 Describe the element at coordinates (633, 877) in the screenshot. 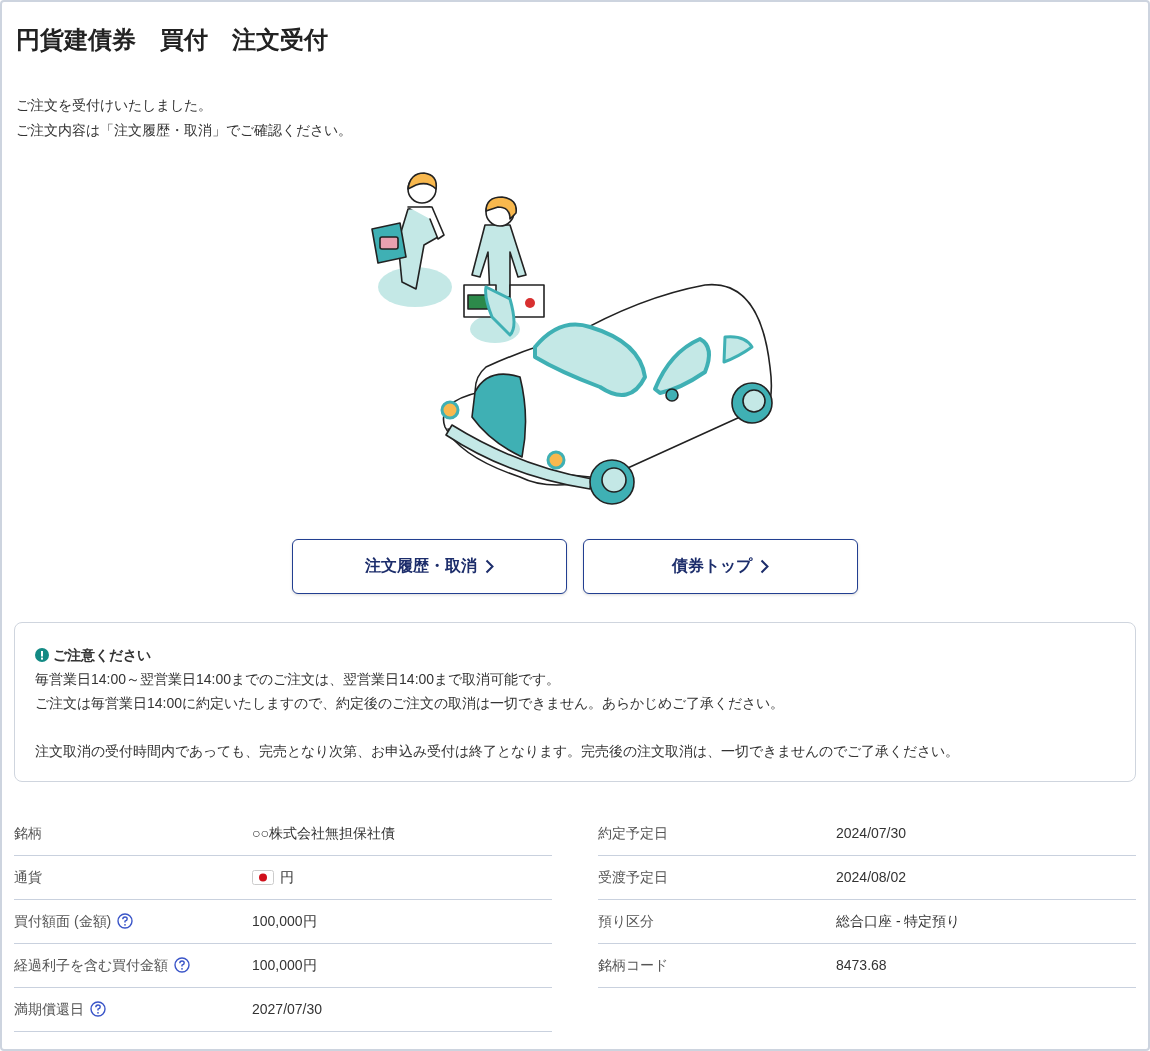

I see `detail-label: 受渡予定日` at that location.